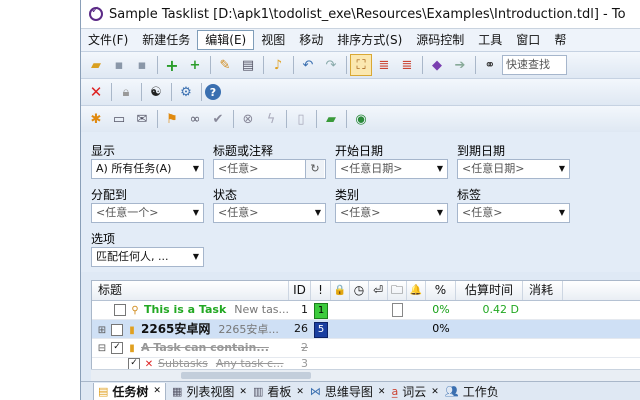  Describe the element at coordinates (190, 290) in the screenshot. I see `col-title: 标题` at that location.